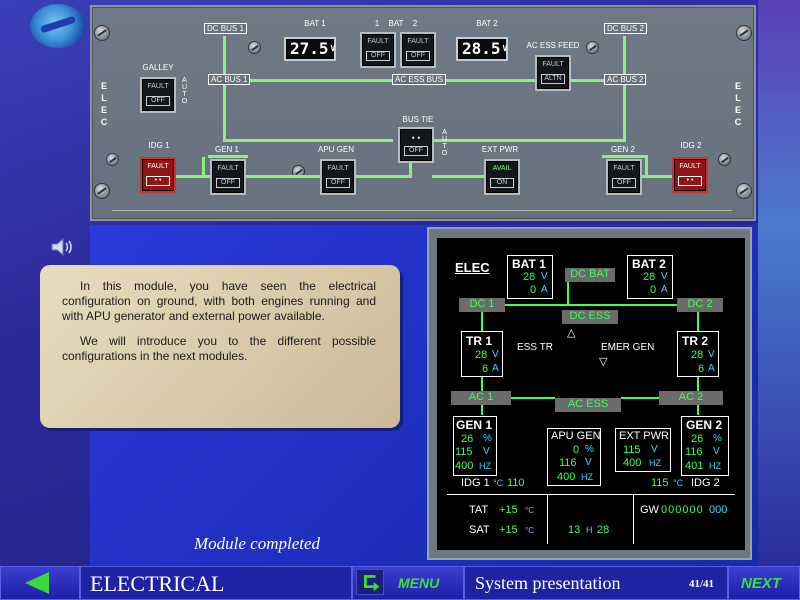  What do you see at coordinates (717, 438) in the screenshot?
I see `ecam-gen2-pct-unit: %` at bounding box center [717, 438].